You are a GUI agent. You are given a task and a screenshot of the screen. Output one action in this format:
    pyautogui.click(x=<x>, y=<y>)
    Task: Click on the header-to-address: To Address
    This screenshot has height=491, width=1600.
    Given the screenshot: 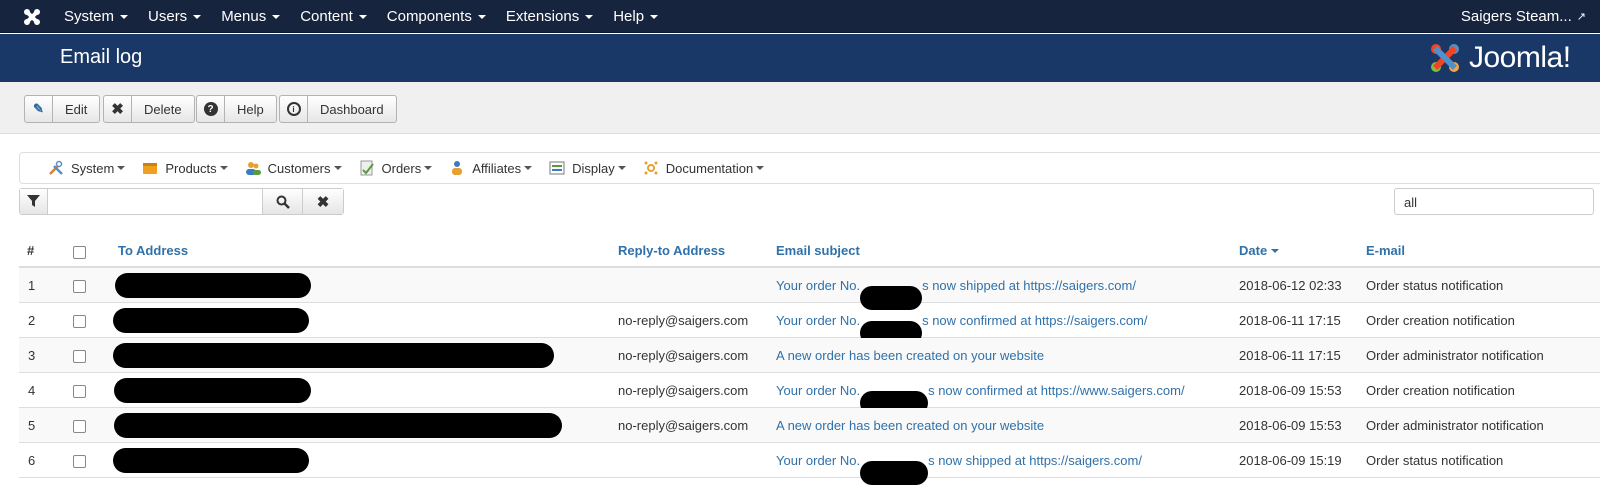 What is the action you would take?
    pyautogui.click(x=153, y=250)
    